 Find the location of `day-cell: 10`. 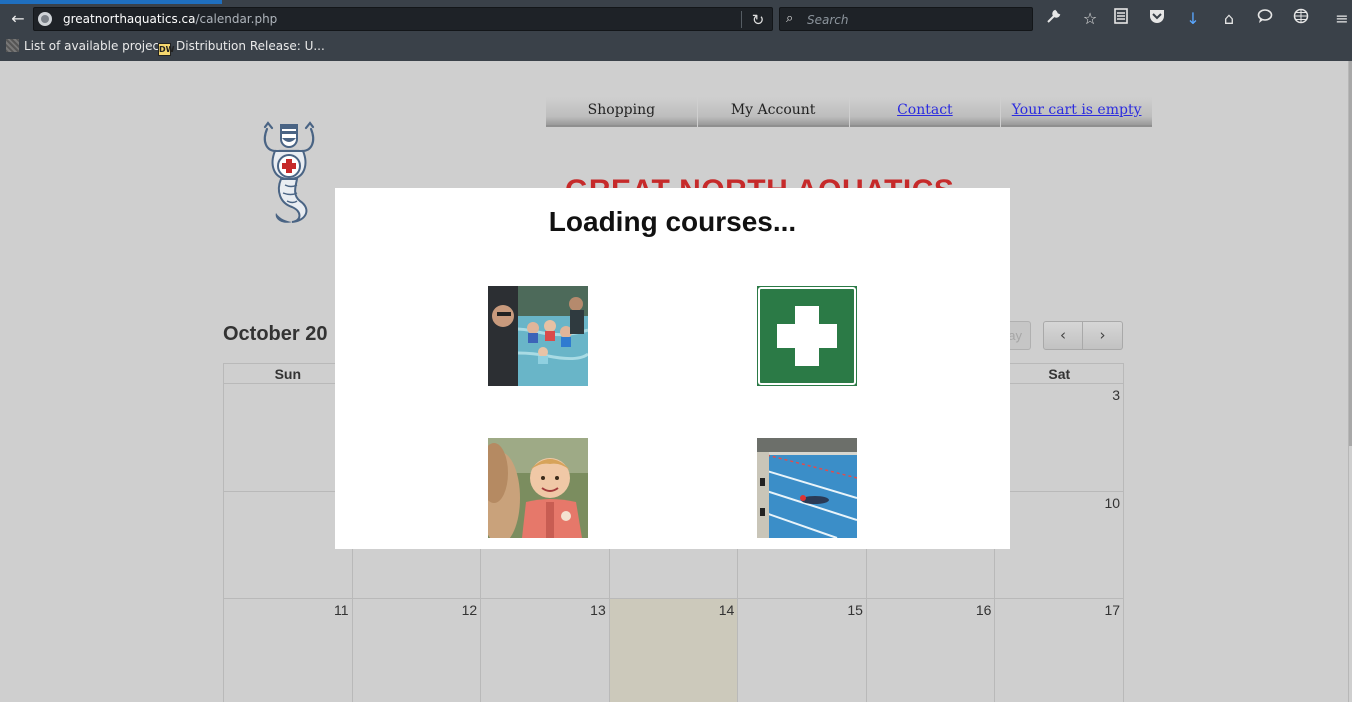

day-cell: 10 is located at coordinates (1059, 545).